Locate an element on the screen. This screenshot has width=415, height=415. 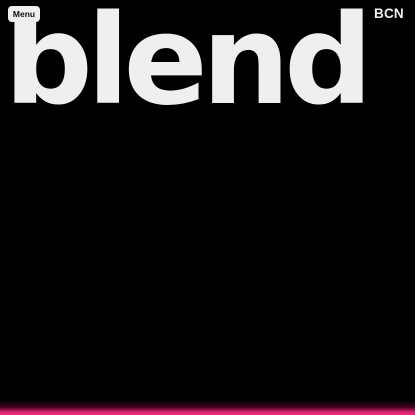
city-label: BCN is located at coordinates (389, 13).